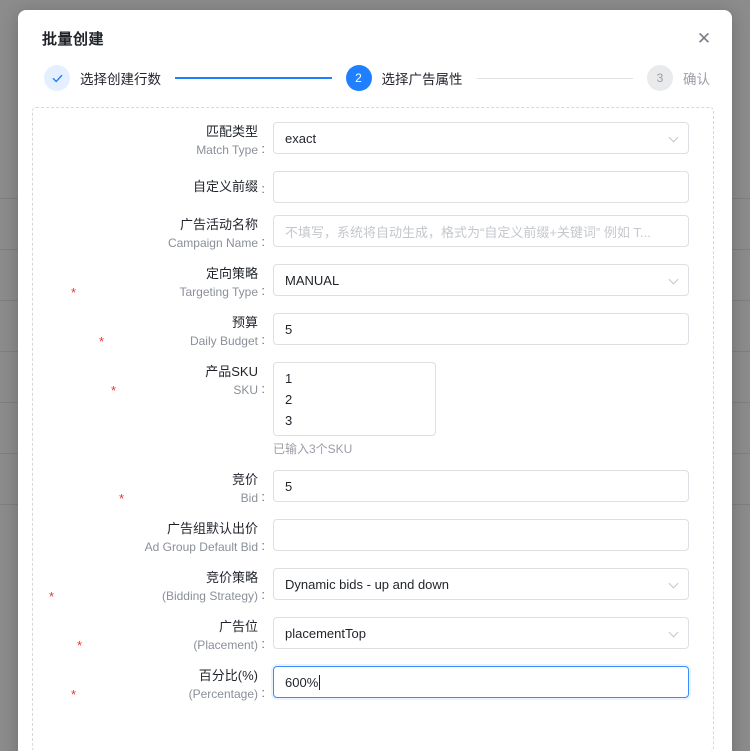 The width and height of the screenshot is (750, 751). What do you see at coordinates (153, 184) in the screenshot?
I see `field-custom-prefix-label: 自定义前缀 :` at bounding box center [153, 184].